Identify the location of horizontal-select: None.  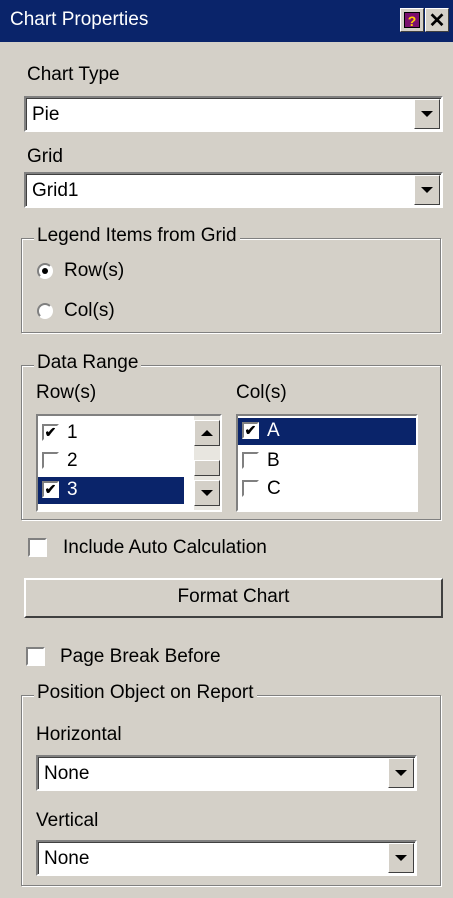
(226, 773).